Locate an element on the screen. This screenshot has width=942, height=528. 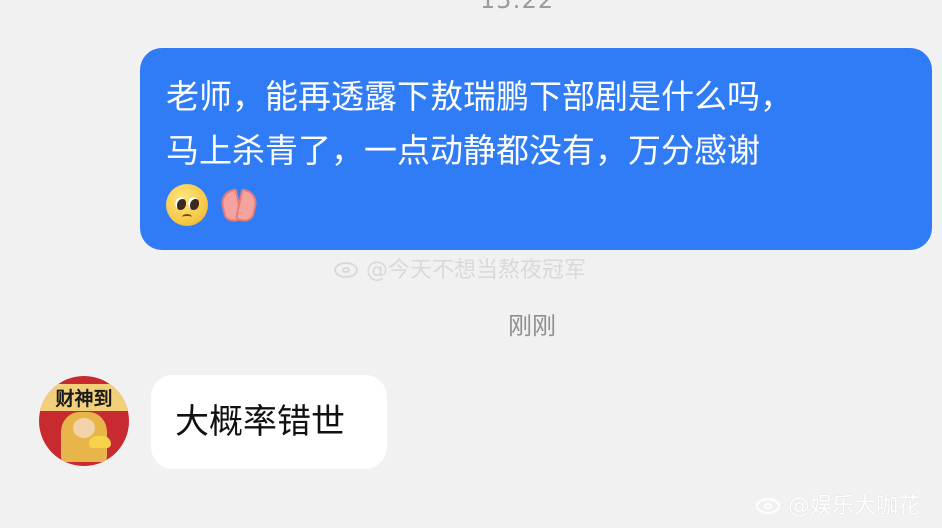
contact-avatar: 财神到 is located at coordinates (84, 421).